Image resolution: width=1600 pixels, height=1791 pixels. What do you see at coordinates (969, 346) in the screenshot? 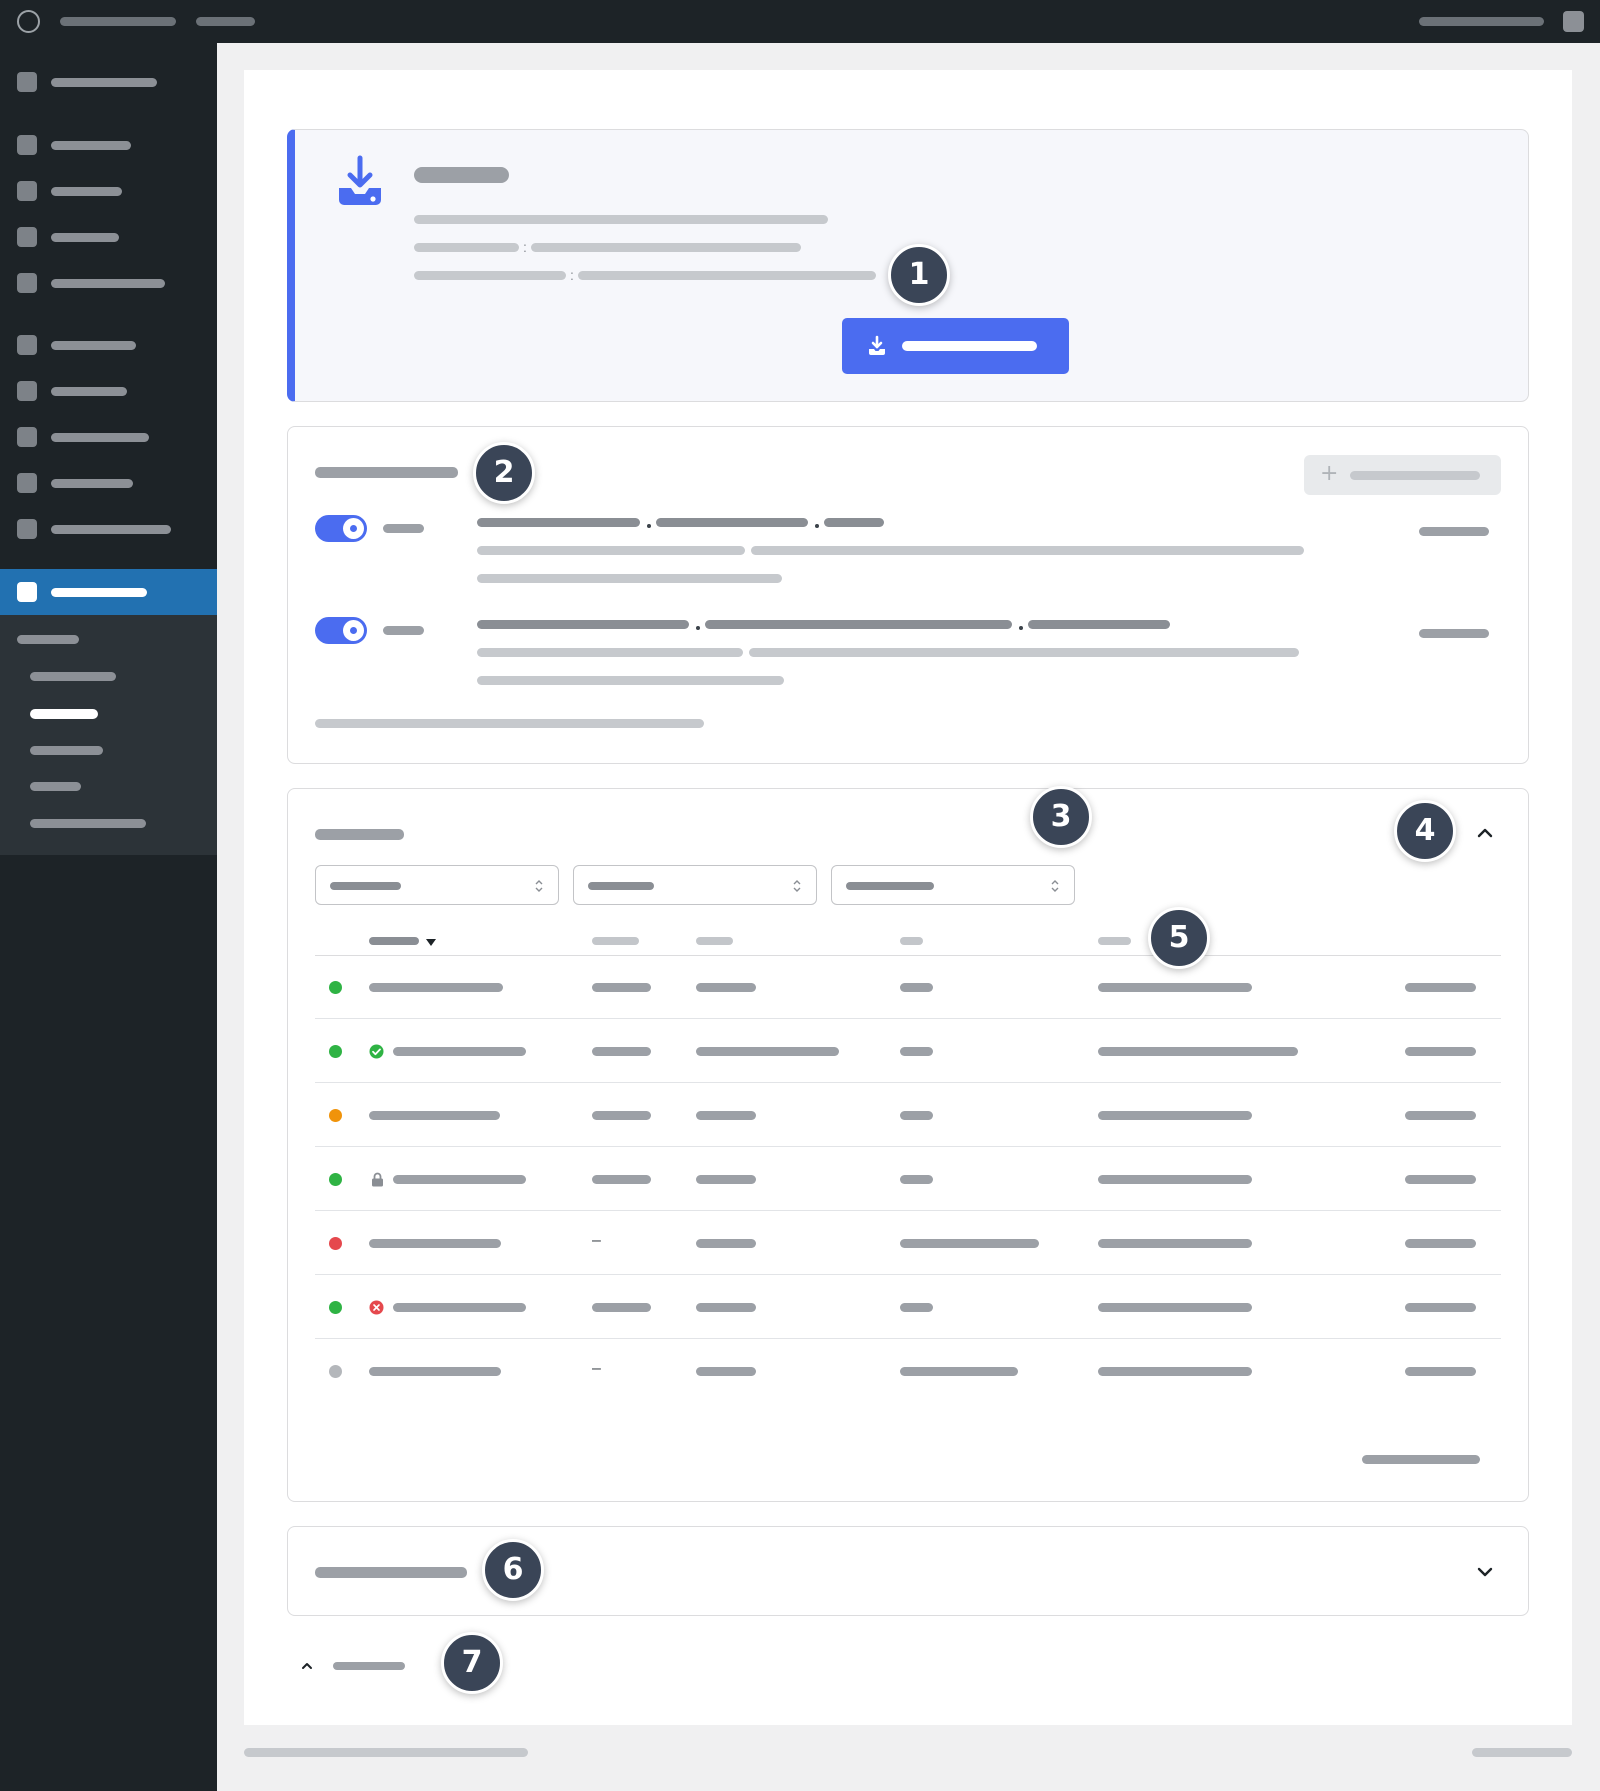
I see `download-button-label` at bounding box center [969, 346].